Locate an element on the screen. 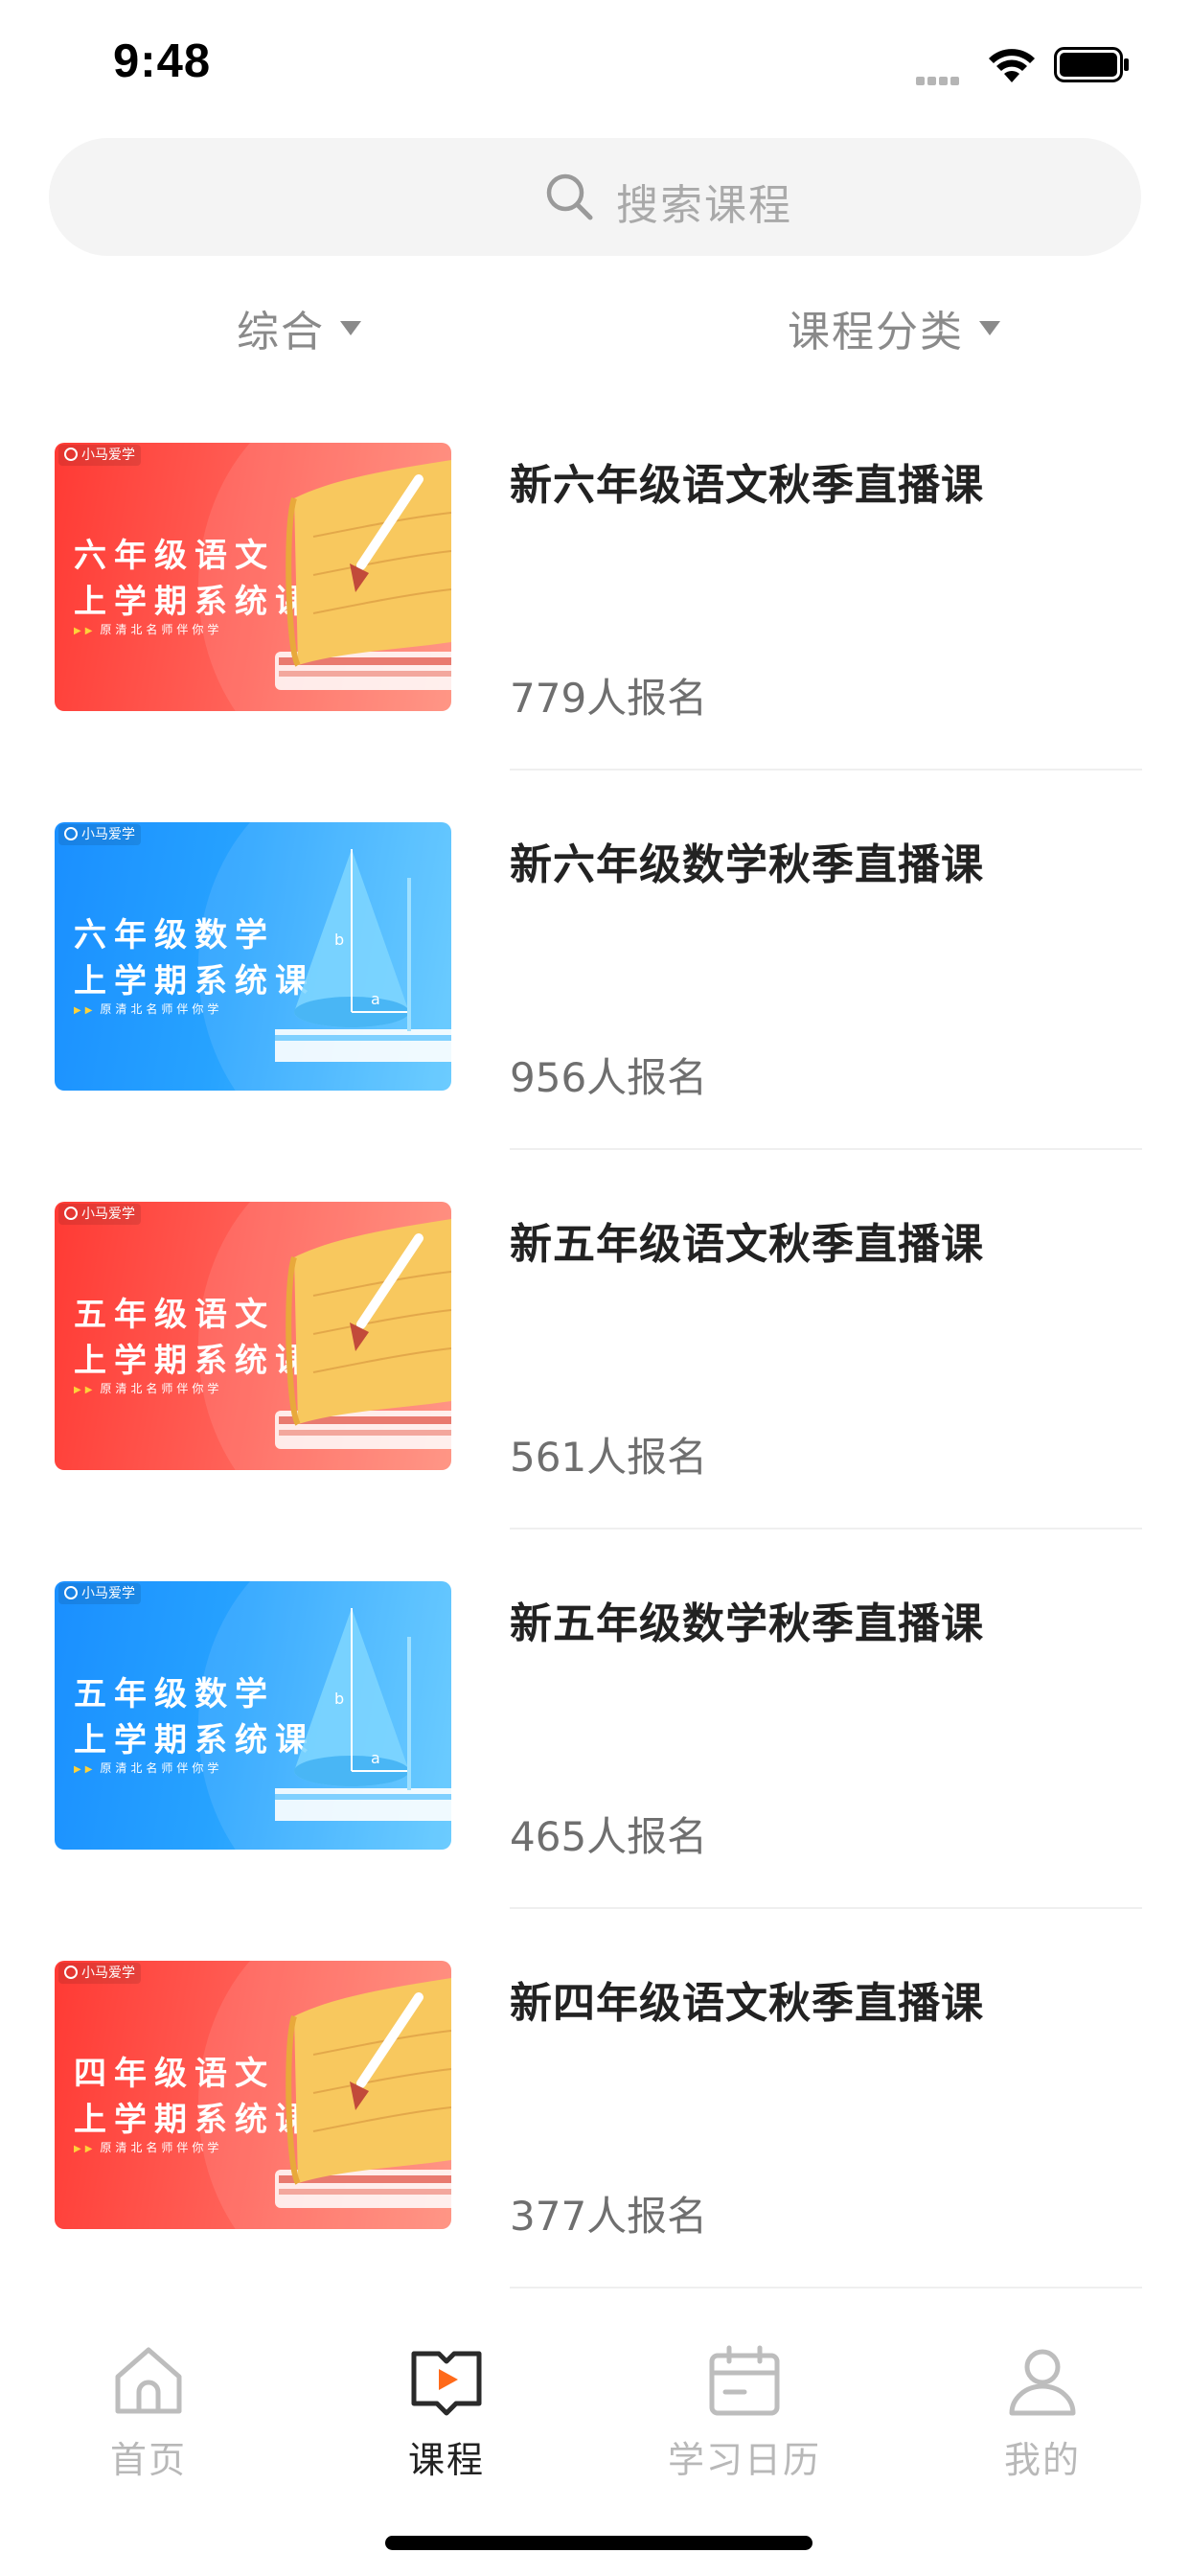 This screenshot has height=2576, width=1190. course-enrollment-count: 956人报名 is located at coordinates (609, 1077).